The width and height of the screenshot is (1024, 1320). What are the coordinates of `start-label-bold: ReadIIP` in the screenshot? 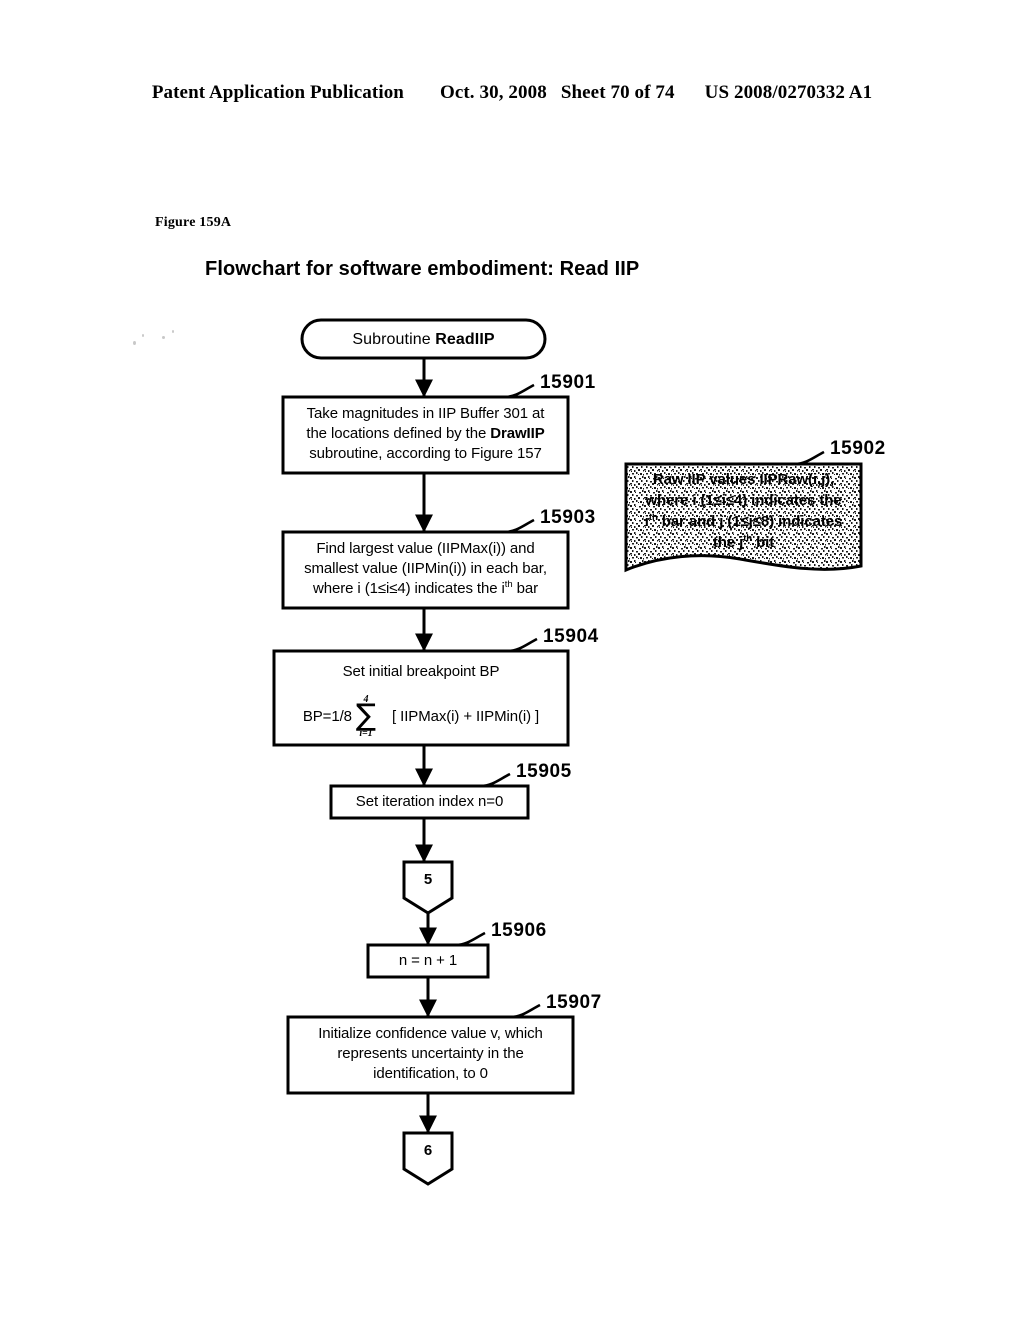 It's located at (465, 339).